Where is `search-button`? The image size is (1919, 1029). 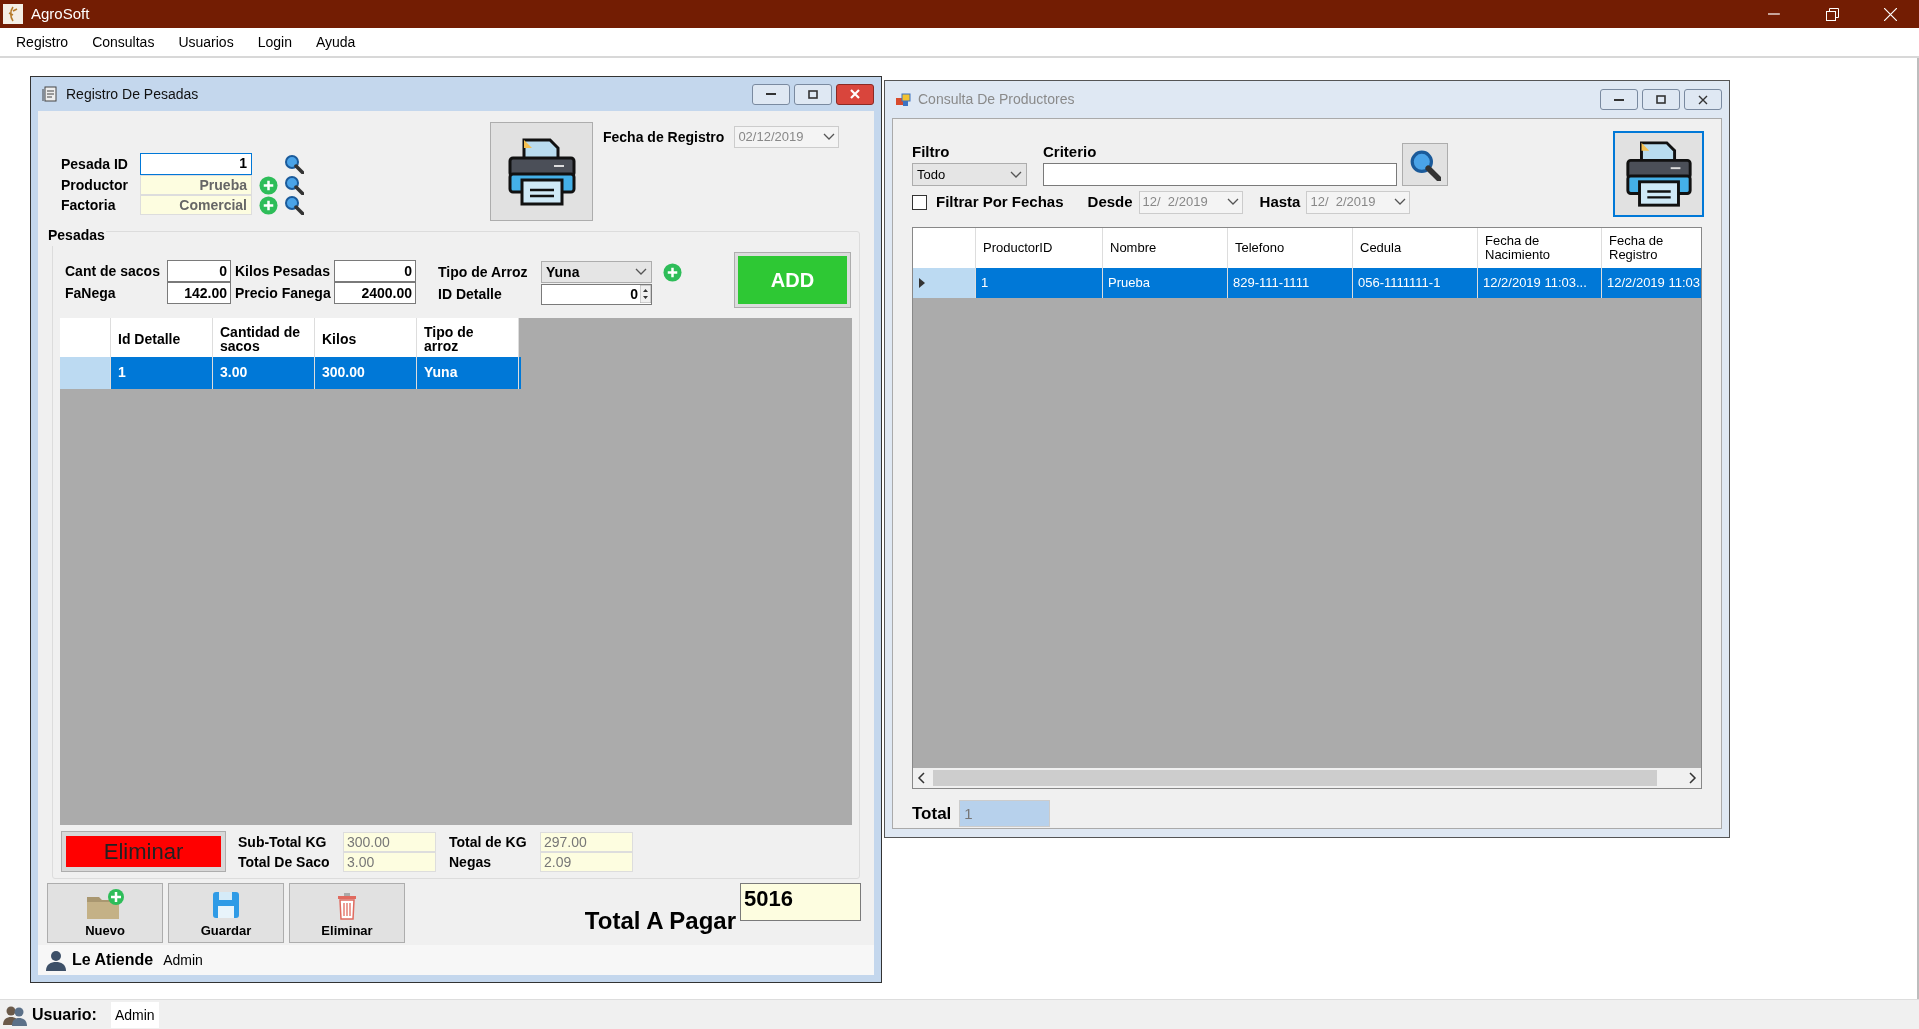 search-button is located at coordinates (1425, 164).